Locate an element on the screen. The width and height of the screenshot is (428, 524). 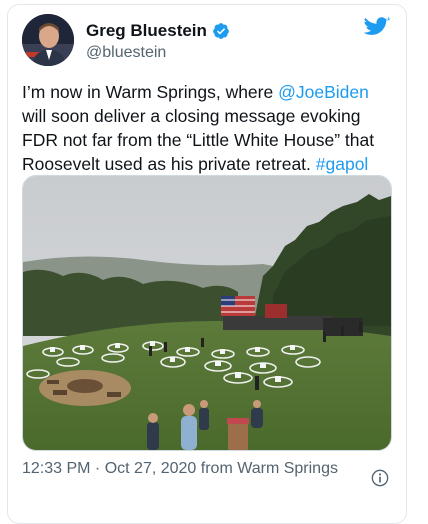
hashtag-link: #gapol is located at coordinates (342, 164).